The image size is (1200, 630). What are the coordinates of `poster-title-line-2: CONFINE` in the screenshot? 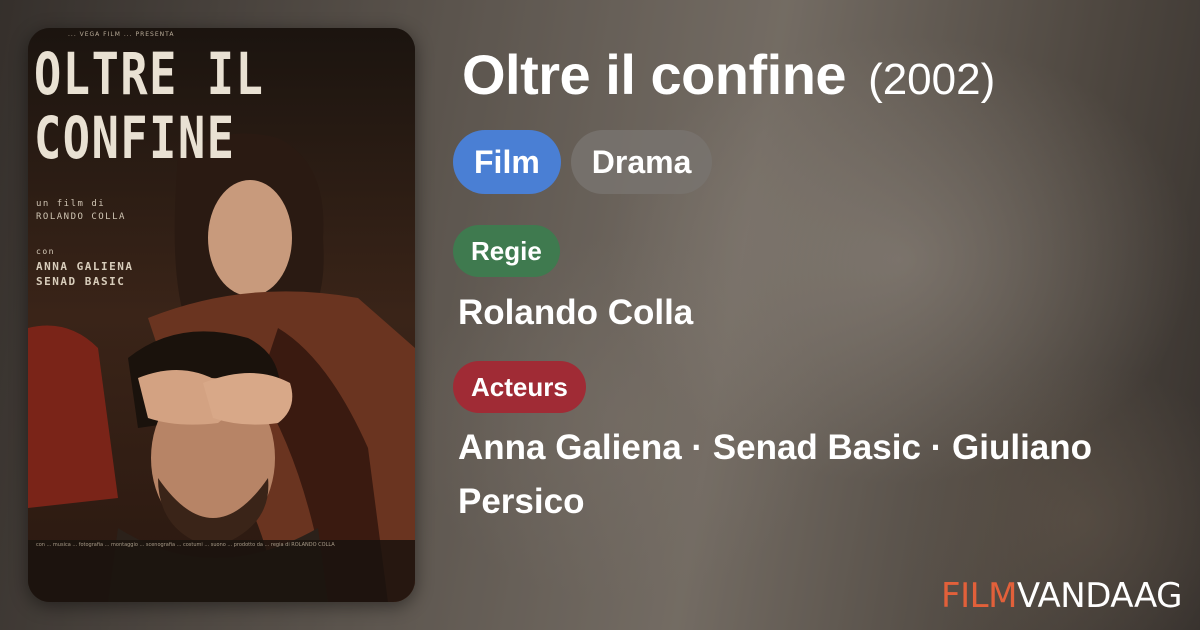 It's located at (135, 138).